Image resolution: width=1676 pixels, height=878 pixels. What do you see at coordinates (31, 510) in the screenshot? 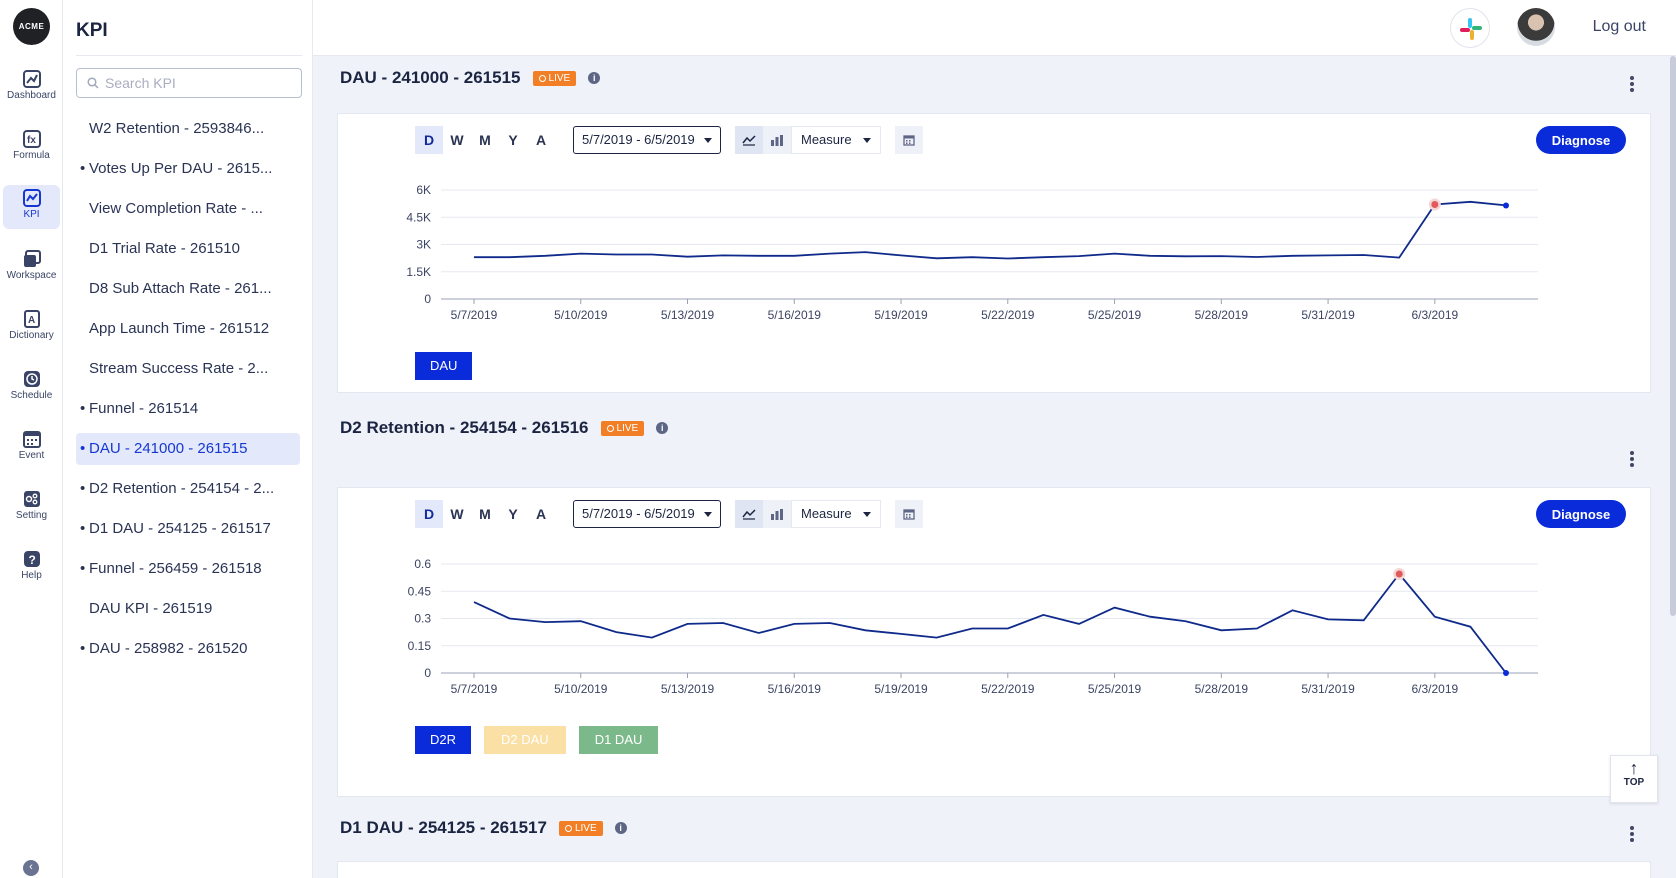
I see `nav-setting: Setting` at bounding box center [31, 510].